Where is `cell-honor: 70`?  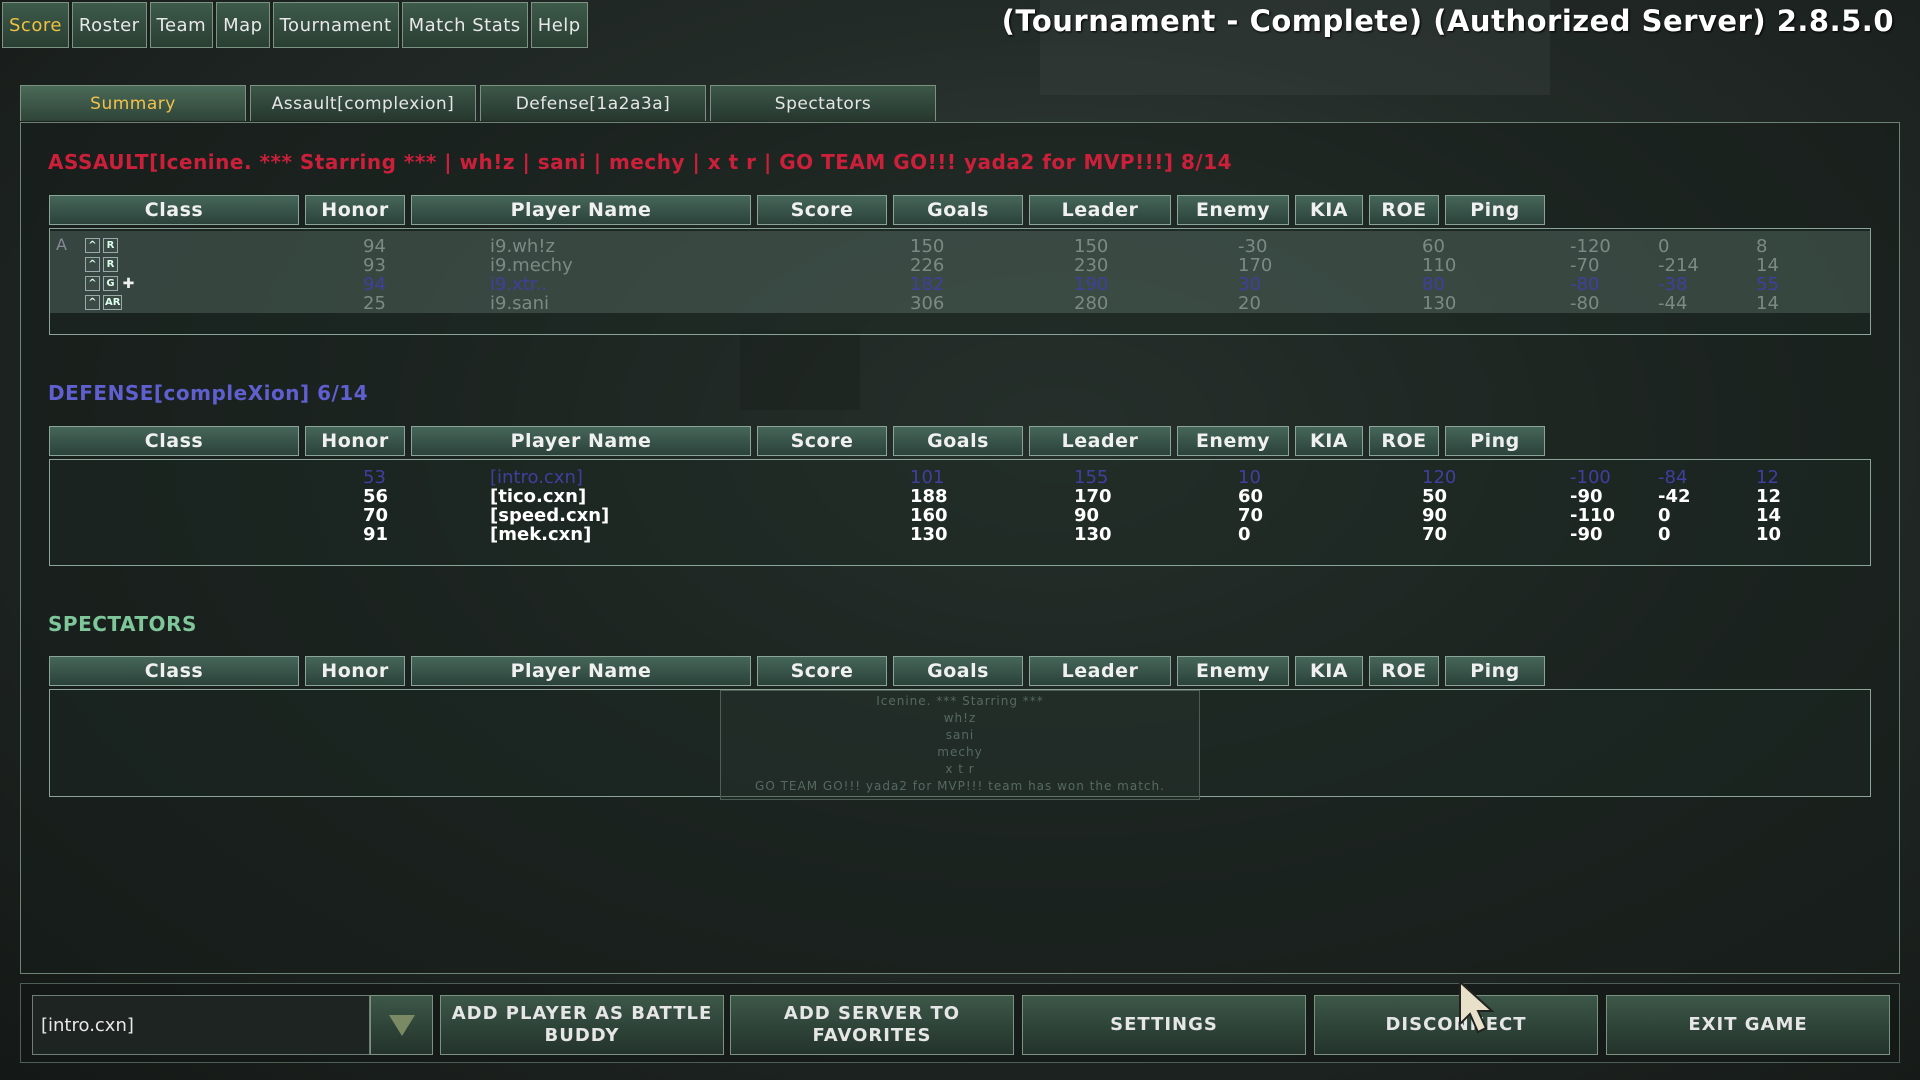 cell-honor: 70 is located at coordinates (376, 515).